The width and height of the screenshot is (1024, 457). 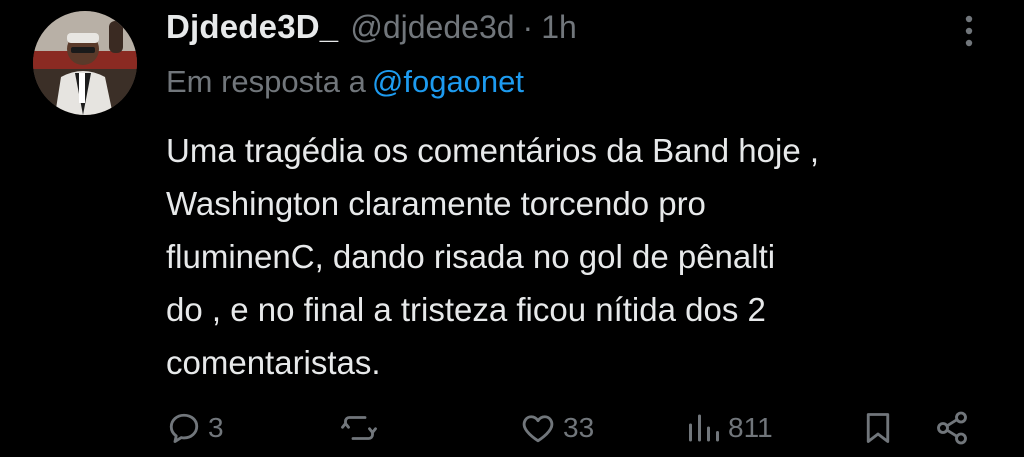 I want to click on more-vertical-icon, so click(x=969, y=31).